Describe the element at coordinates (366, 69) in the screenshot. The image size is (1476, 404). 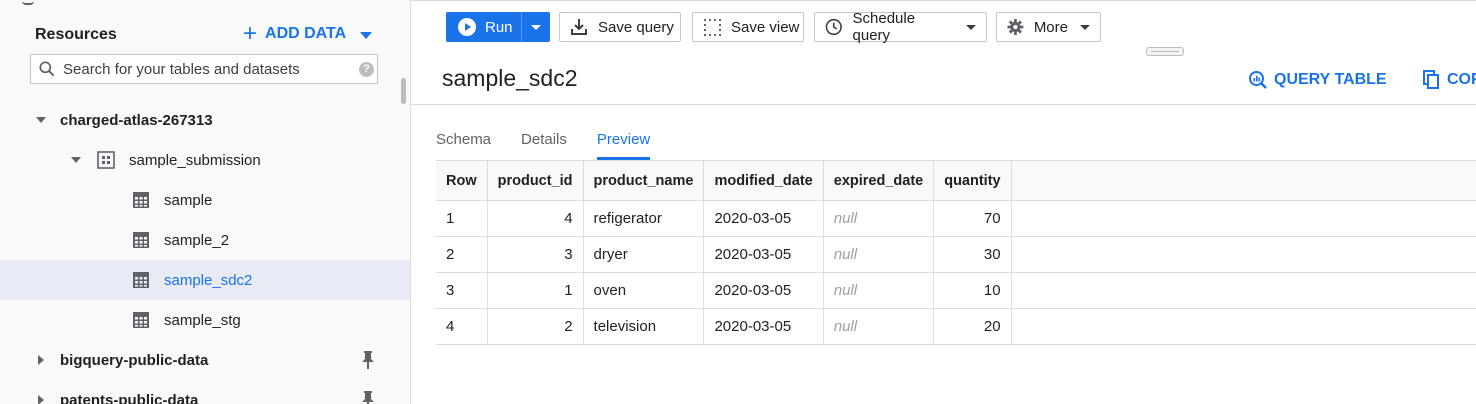
I see `help-icon: ?` at that location.